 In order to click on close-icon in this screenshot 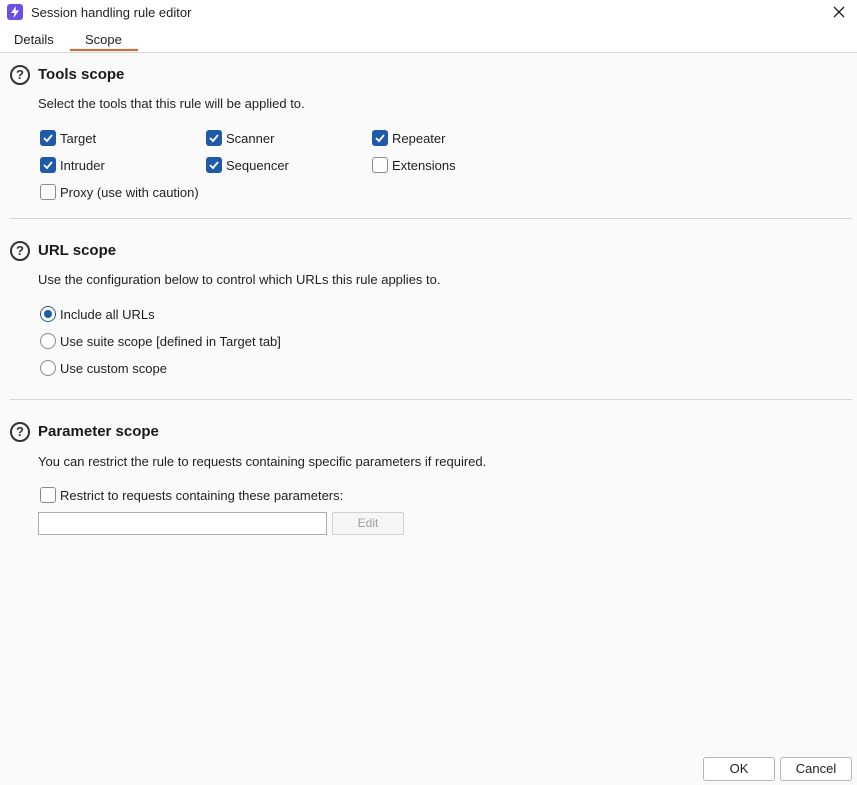, I will do `click(839, 12)`.